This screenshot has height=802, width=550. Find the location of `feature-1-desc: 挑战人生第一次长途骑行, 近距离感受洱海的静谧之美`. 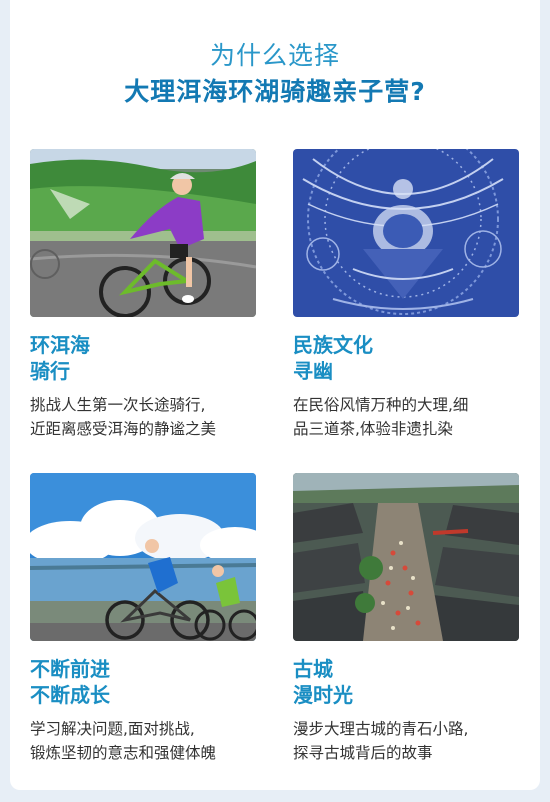

feature-1-desc: 挑战人生第一次长途骑行, 近距离感受洱海的静谧之美 is located at coordinates (123, 417).